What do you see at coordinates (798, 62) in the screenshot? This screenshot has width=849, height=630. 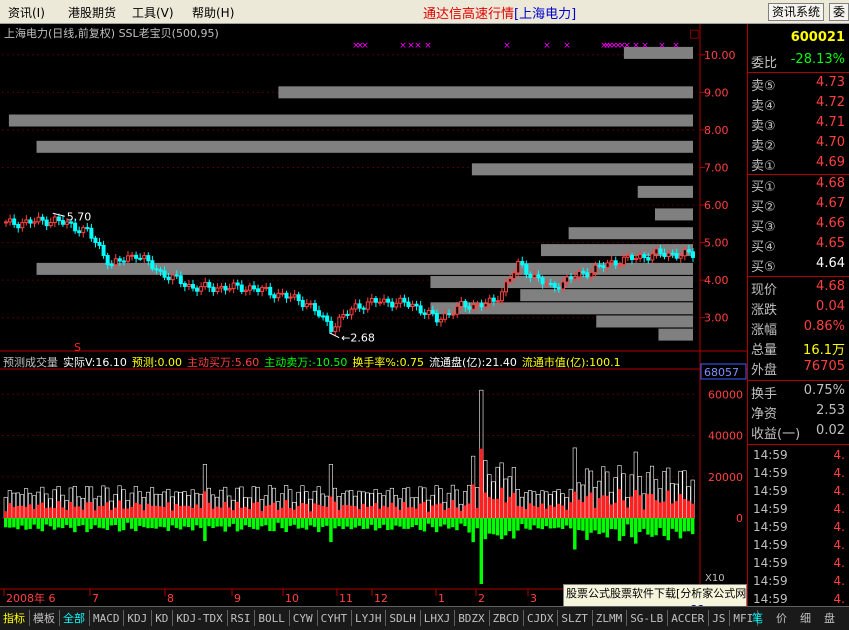 I see `order-ratio: 委比 -28.13%` at bounding box center [798, 62].